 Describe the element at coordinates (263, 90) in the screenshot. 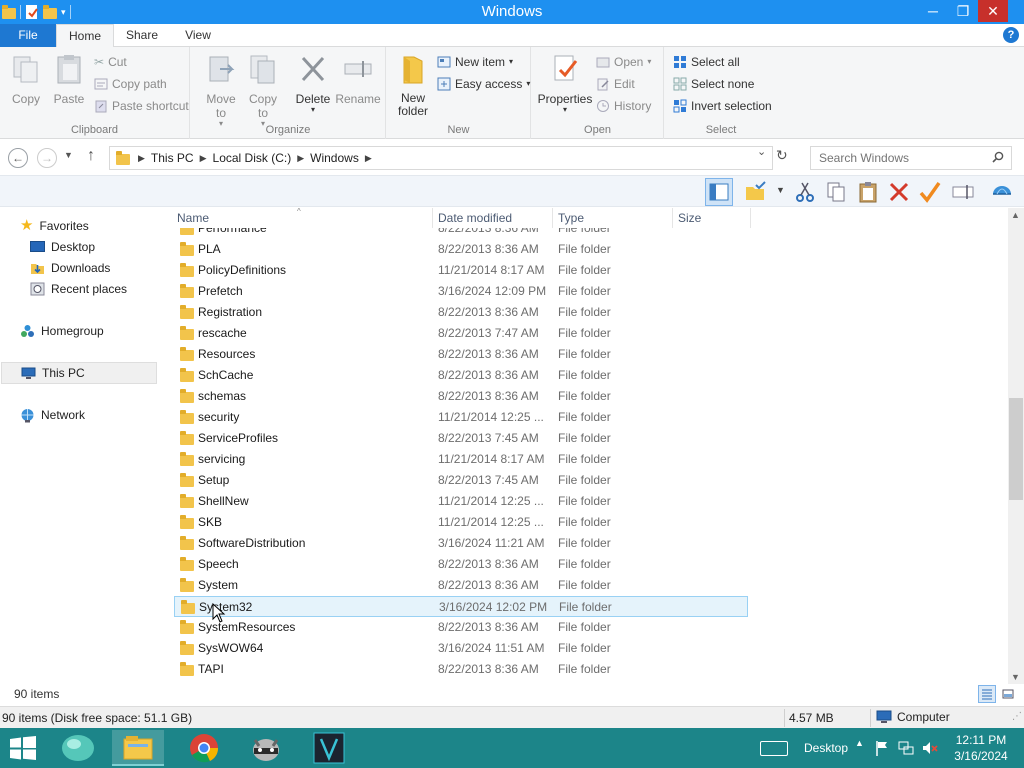

I see `copy-to-button: Copy to ▾` at that location.